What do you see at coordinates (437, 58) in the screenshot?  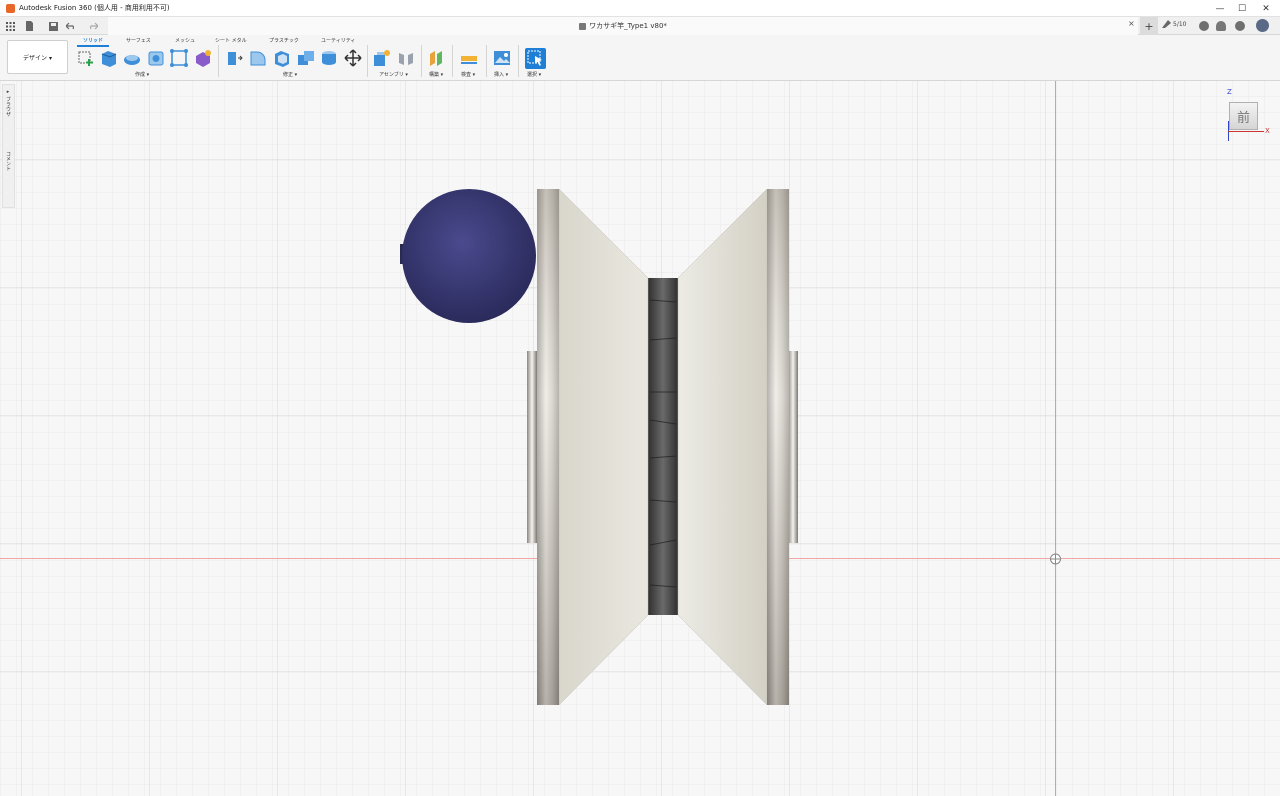 I see `offset-plane-icon` at bounding box center [437, 58].